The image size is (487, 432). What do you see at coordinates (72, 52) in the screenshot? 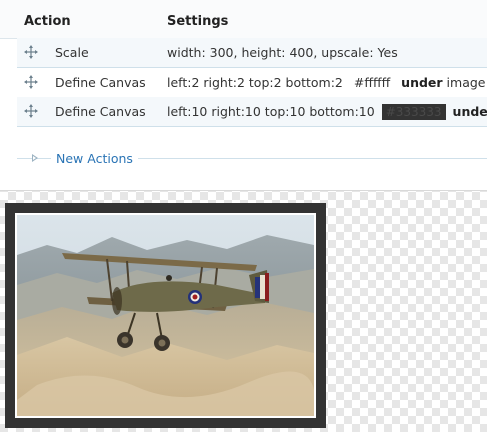
I see `effect-action-label: Scale` at bounding box center [72, 52].